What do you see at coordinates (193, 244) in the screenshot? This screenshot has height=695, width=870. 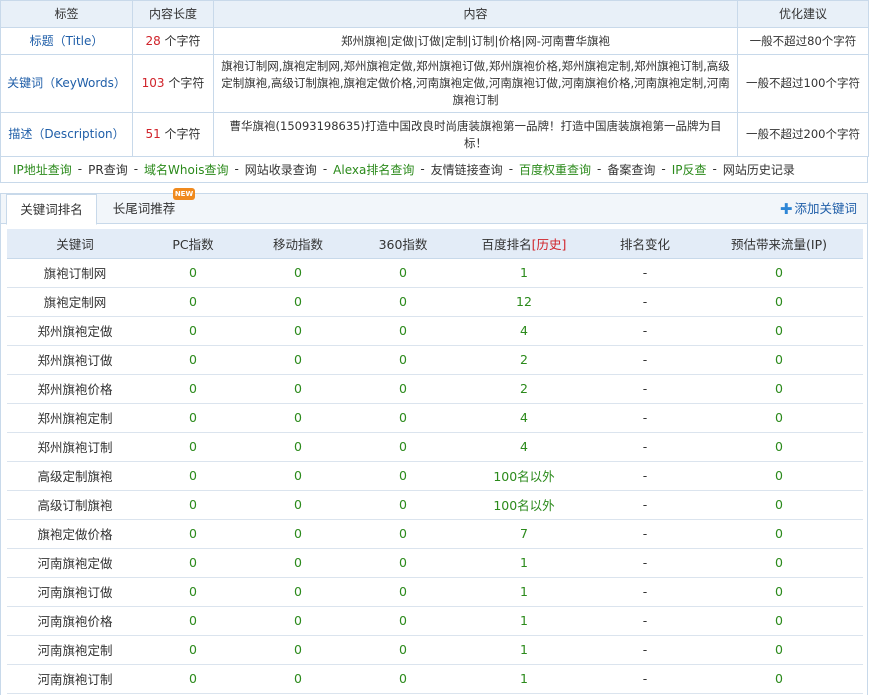 I see `col-pc-index: PC指数` at bounding box center [193, 244].